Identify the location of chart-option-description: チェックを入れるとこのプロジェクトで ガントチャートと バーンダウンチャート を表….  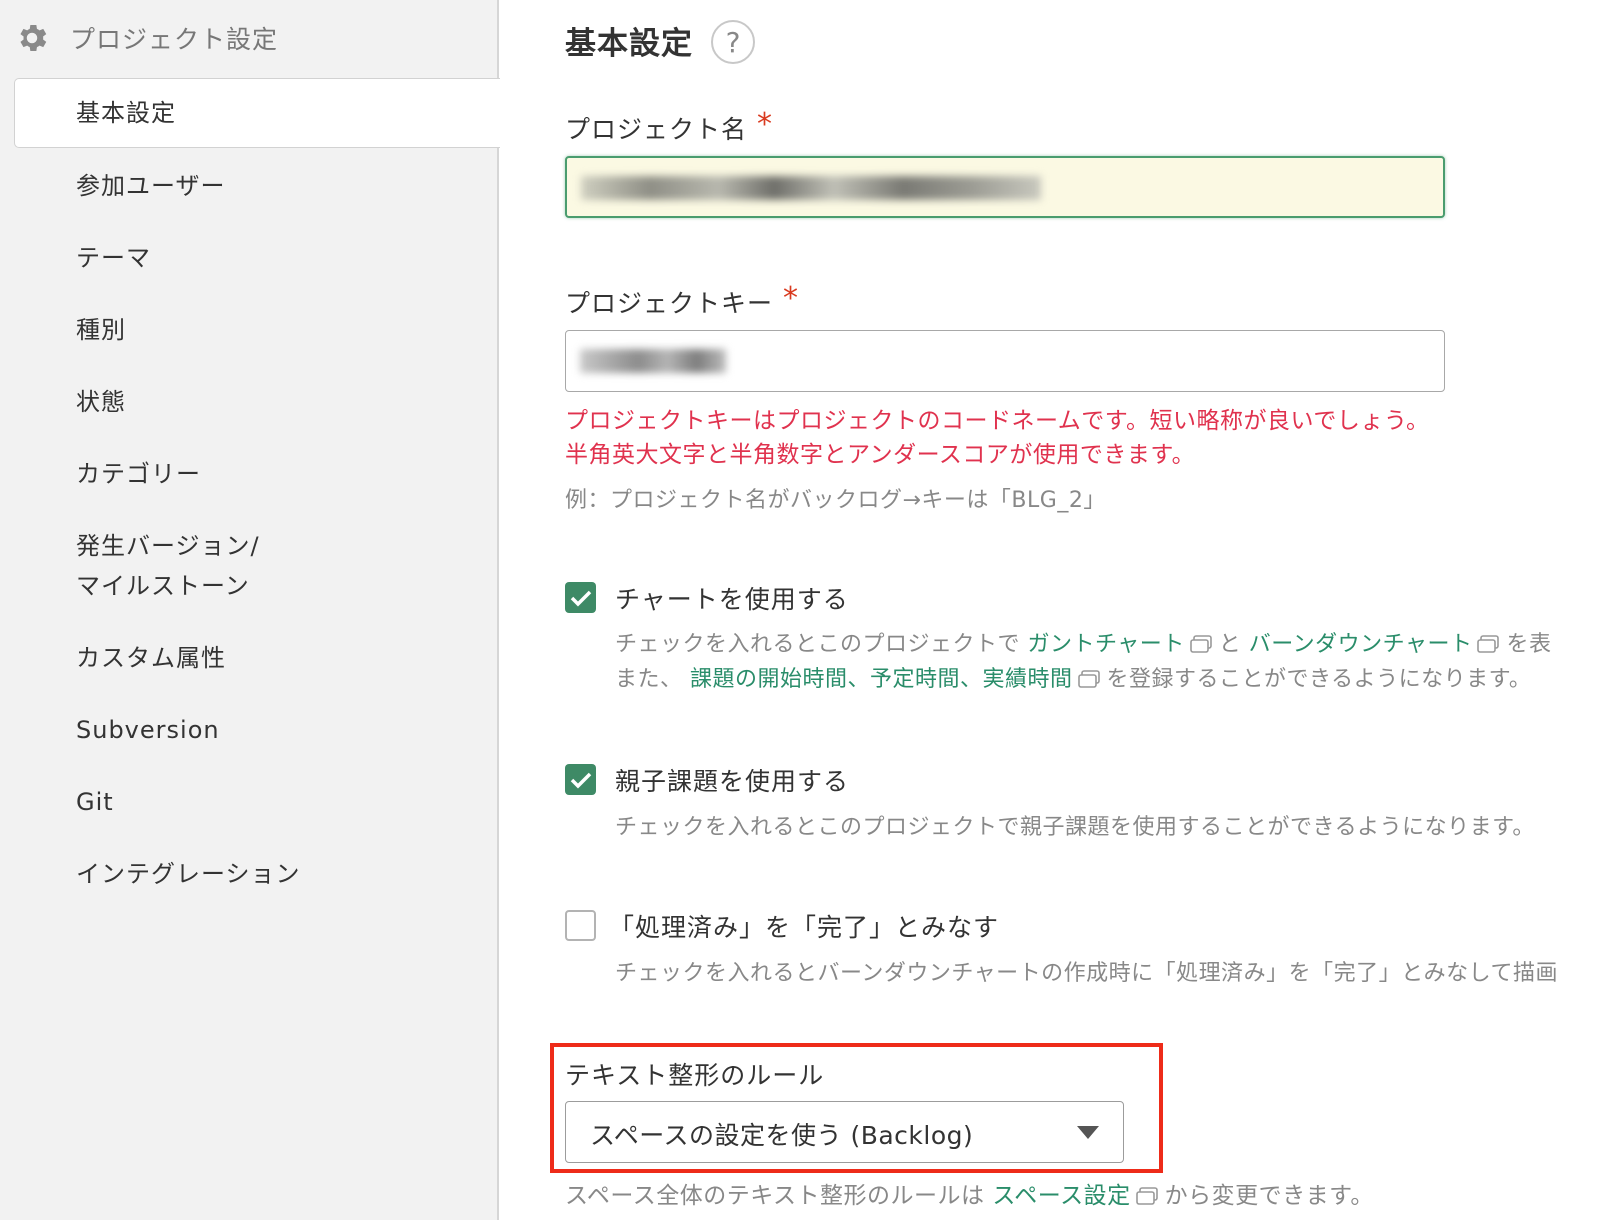
(1083, 662).